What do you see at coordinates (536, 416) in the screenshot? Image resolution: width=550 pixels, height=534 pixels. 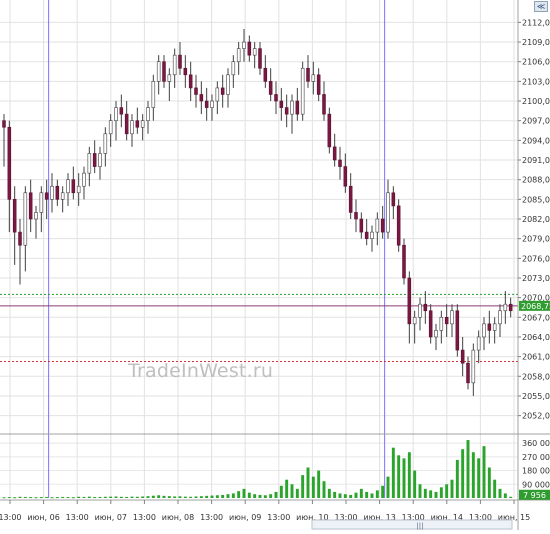 I see `price-tick-label: 2052,00` at bounding box center [536, 416].